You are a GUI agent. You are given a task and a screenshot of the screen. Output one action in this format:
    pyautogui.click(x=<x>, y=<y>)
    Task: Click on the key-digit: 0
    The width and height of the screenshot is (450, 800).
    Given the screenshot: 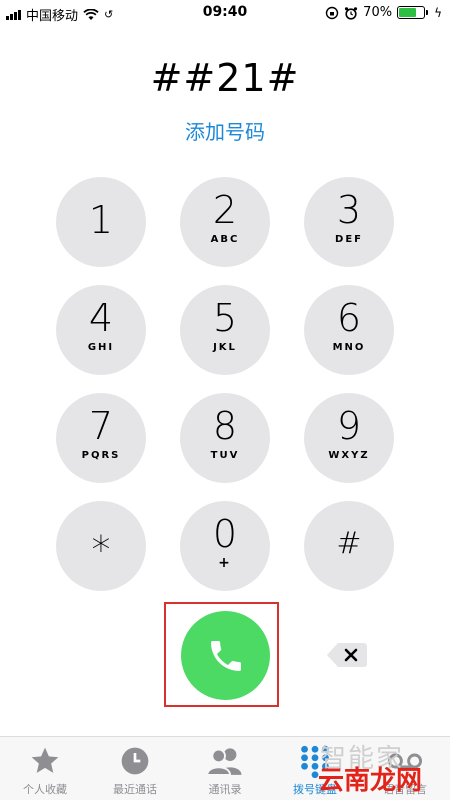 What is the action you would take?
    pyautogui.click(x=225, y=534)
    